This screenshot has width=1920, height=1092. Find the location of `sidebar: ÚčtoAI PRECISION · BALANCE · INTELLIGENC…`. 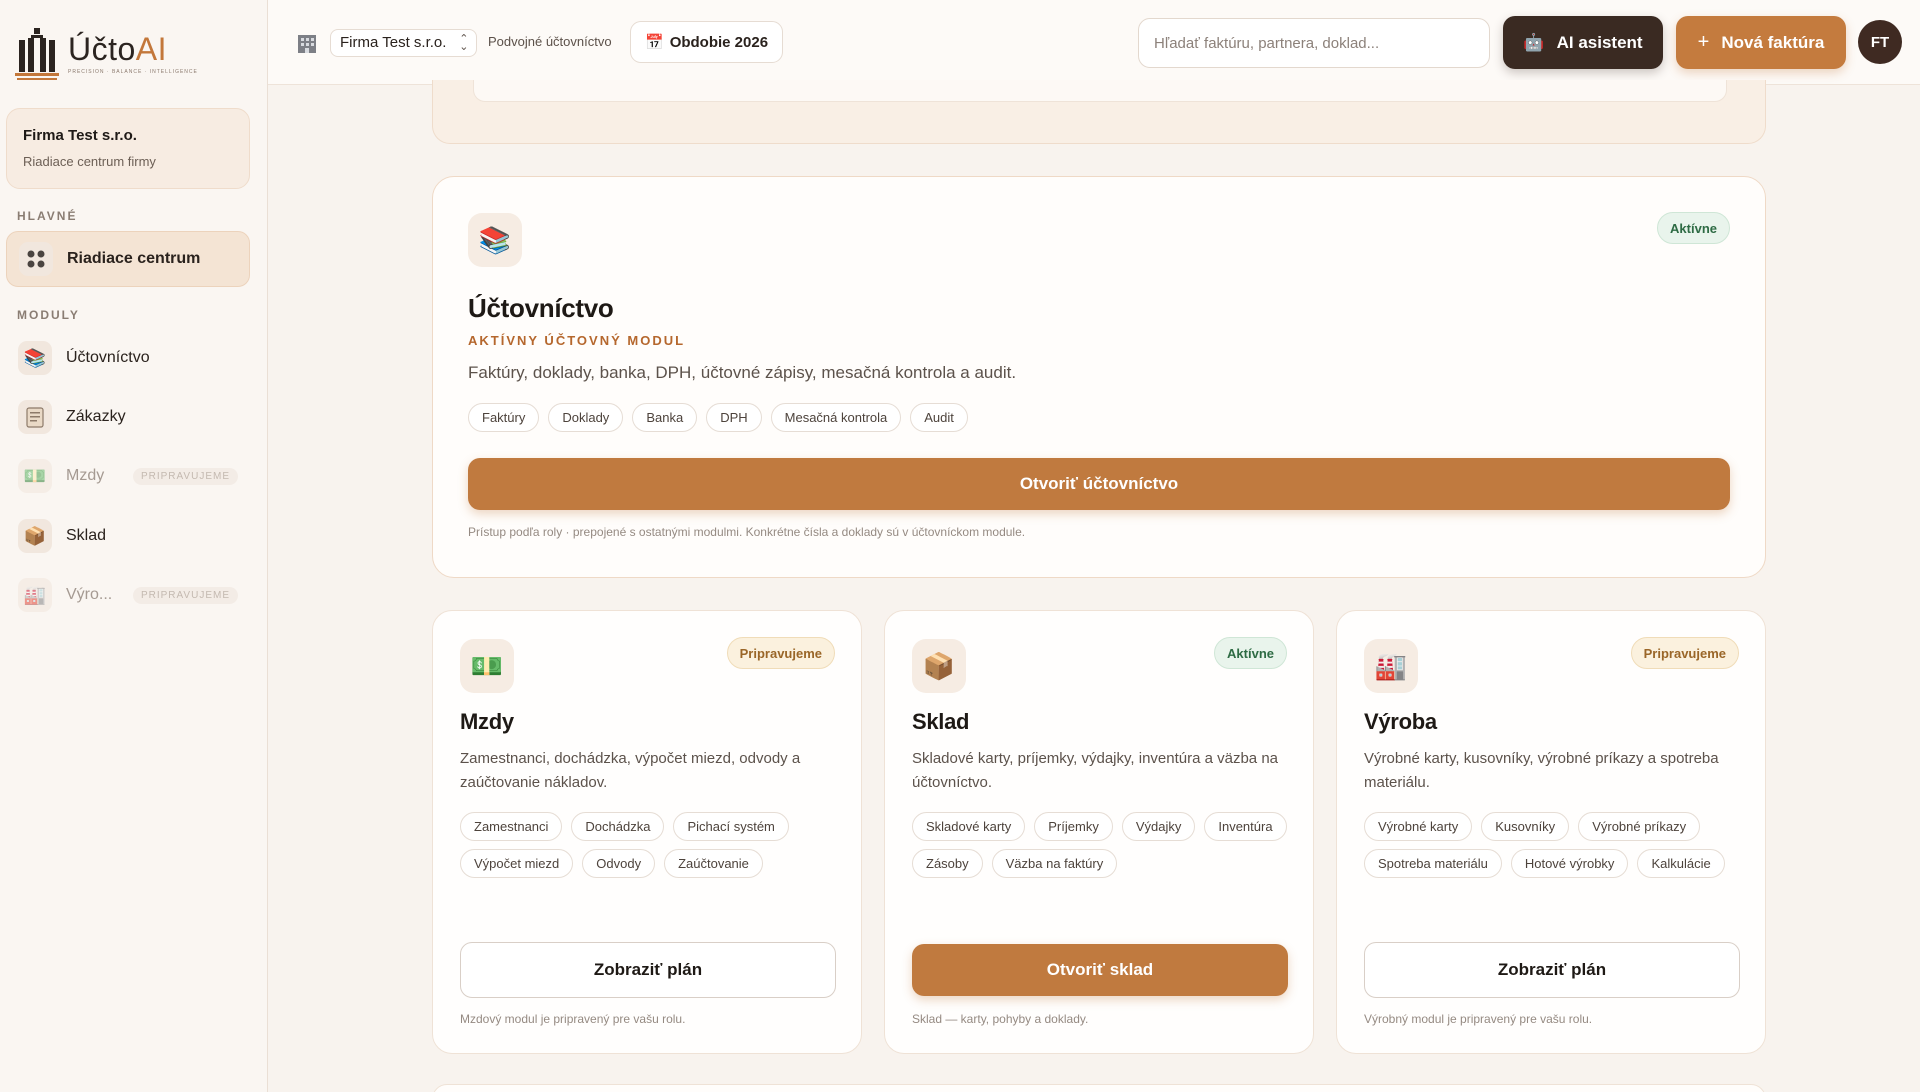

sidebar: ÚčtoAI PRECISION · BALANCE · INTELLIGENC… is located at coordinates (134, 546).